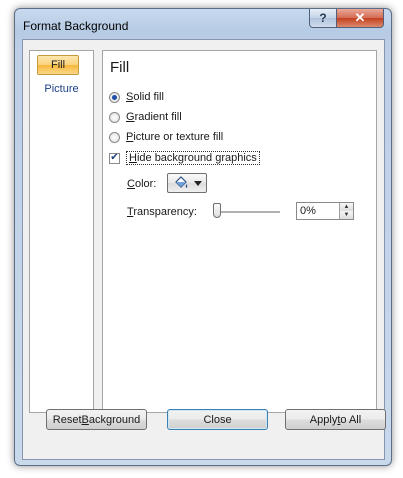 The width and height of the screenshot is (403, 478). I want to click on button-label: Close, so click(217, 419).